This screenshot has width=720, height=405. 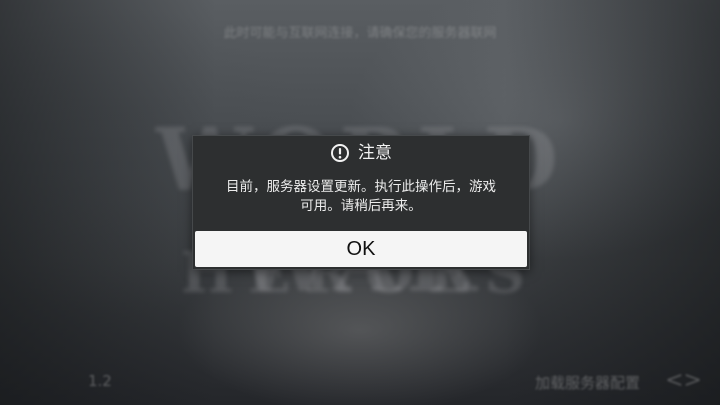 I want to click on dialog-message: 目前，服务器设置更新。执行此操作后，游戏 可用。请稍后再来。, so click(x=361, y=197).